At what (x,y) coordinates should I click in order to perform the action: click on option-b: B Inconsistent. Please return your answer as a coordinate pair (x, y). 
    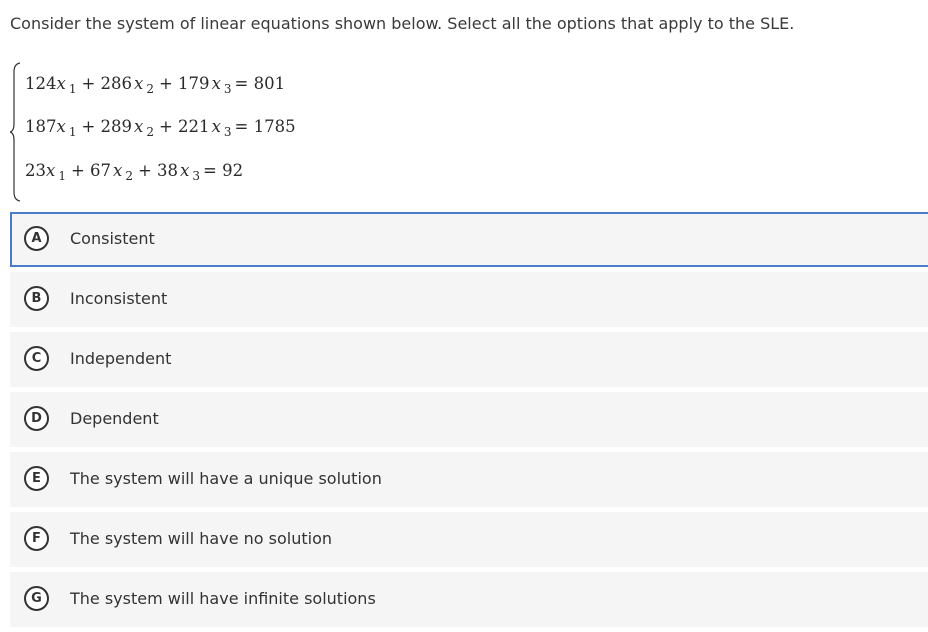
    Looking at the image, I should click on (469, 299).